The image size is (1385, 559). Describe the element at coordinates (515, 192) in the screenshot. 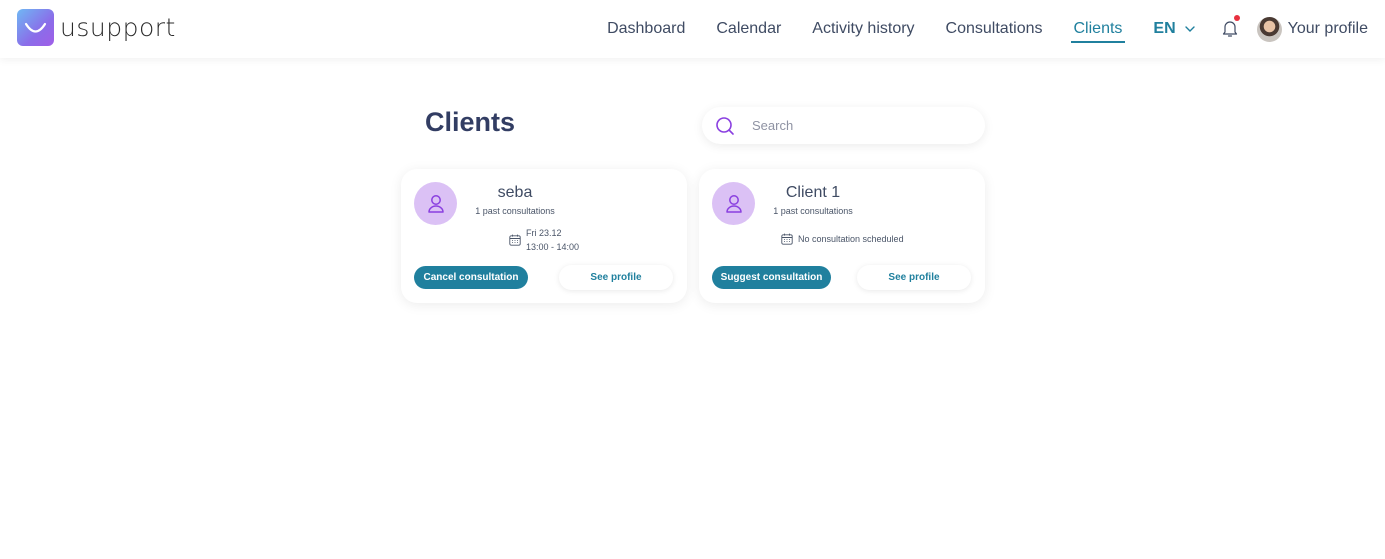

I see `client-name: seba` at that location.